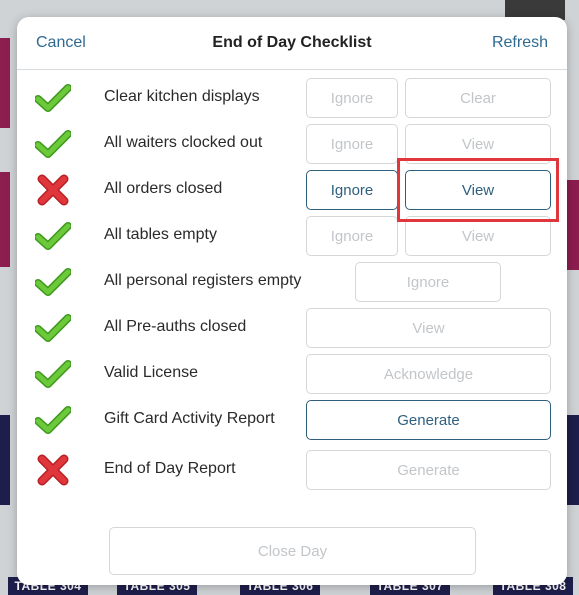  Describe the element at coordinates (428, 374) in the screenshot. I see `acknowledge-button: Acknowledge` at that location.